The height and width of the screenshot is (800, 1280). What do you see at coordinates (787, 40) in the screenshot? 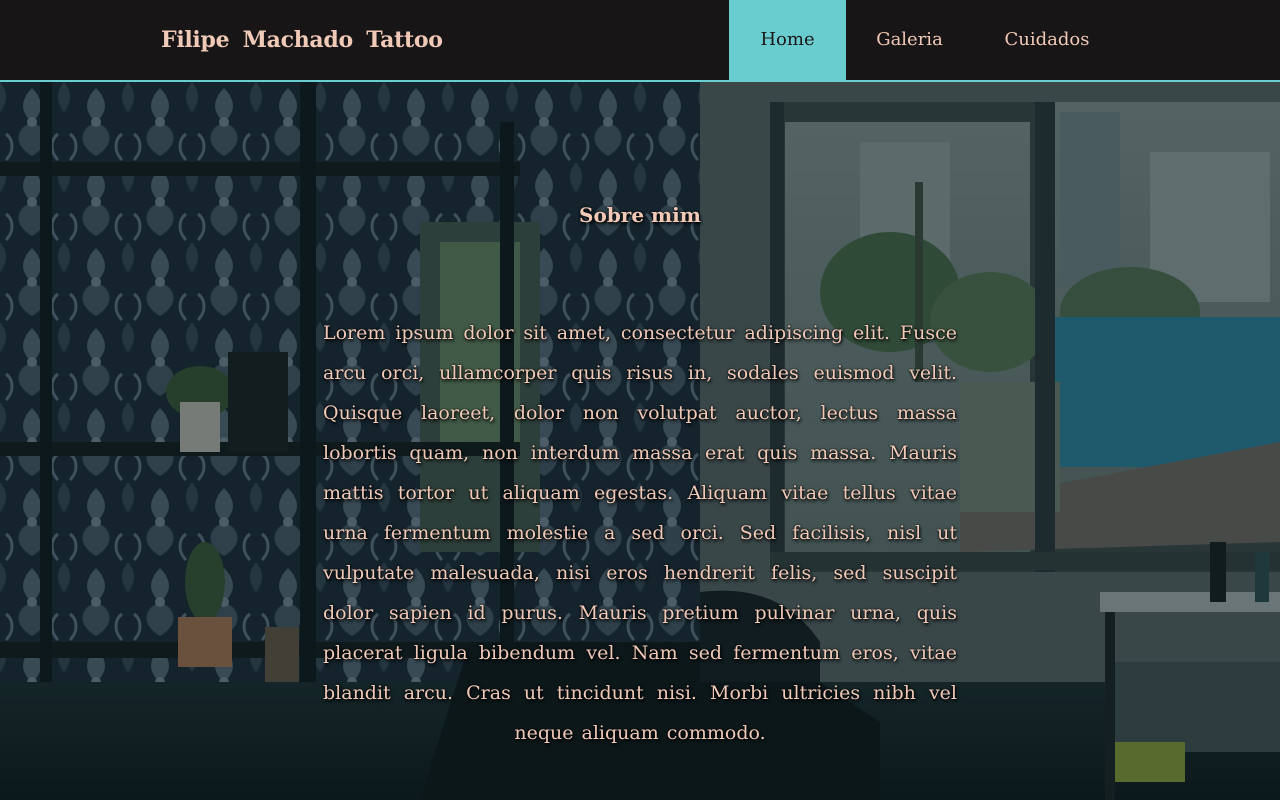
I see `nav-home: Home` at bounding box center [787, 40].